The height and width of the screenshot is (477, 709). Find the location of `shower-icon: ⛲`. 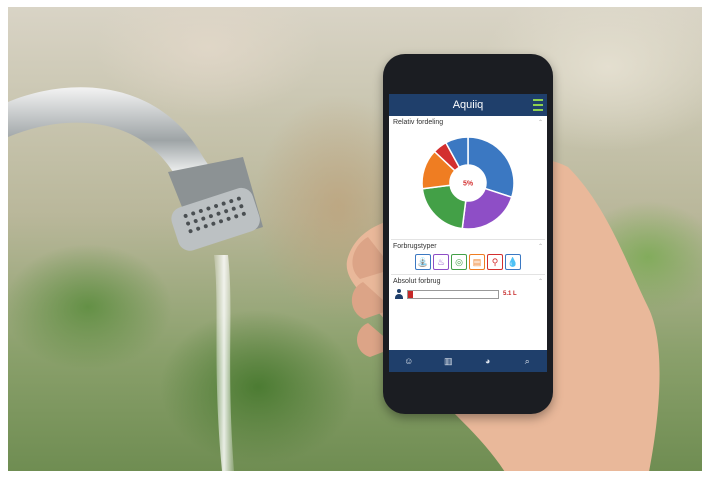

shower-icon: ⛲ is located at coordinates (423, 262).